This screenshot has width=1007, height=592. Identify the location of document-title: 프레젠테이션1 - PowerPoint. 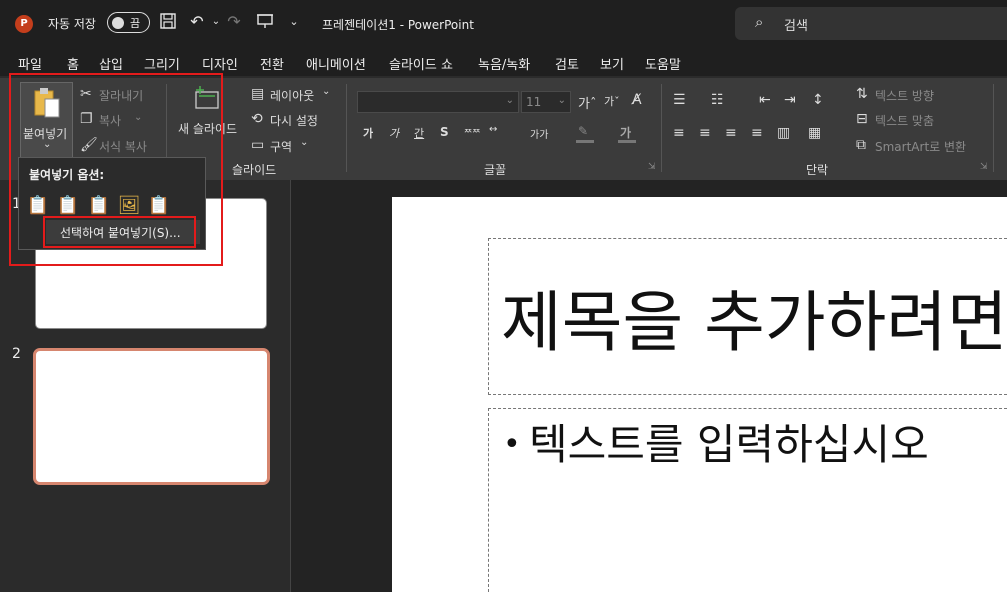
(398, 25).